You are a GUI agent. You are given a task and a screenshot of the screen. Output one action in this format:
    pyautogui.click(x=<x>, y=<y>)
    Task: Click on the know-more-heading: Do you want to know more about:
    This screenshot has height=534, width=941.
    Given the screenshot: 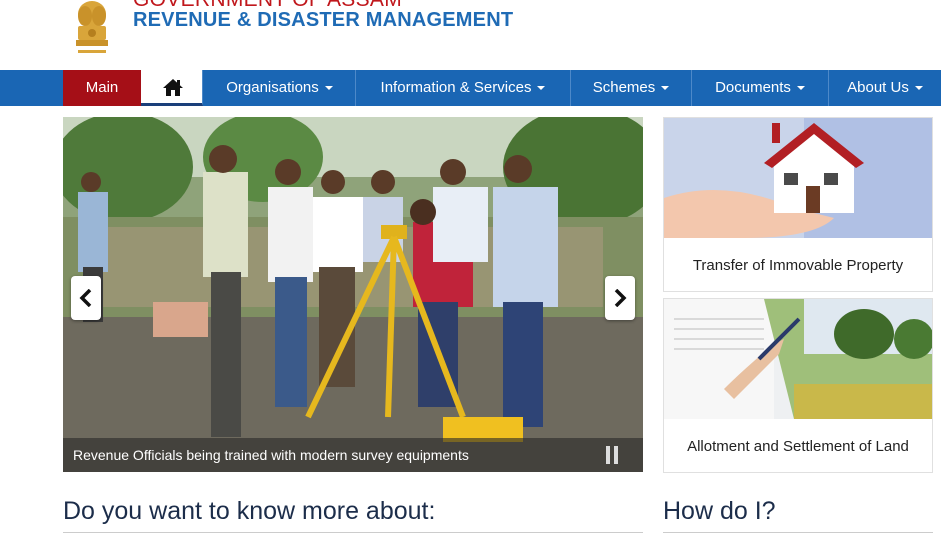 What is the action you would take?
    pyautogui.click(x=249, y=511)
    